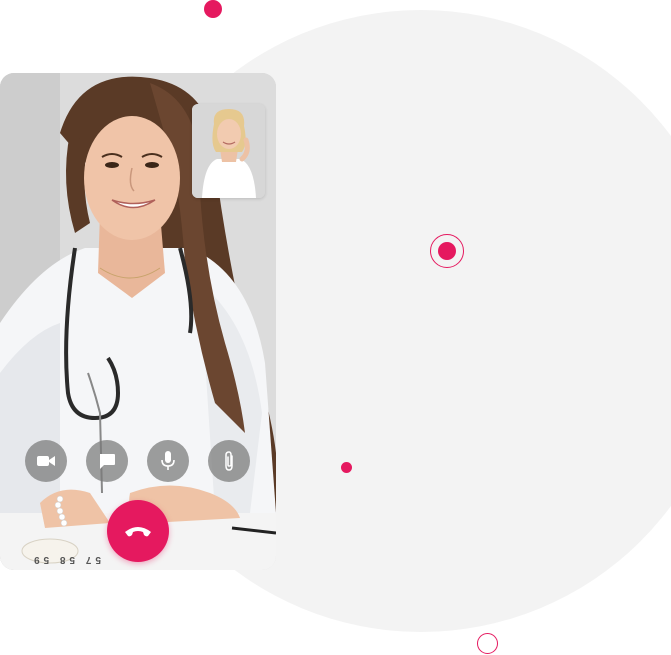  What do you see at coordinates (346, 467) in the screenshot?
I see `decorative-small-dot` at bounding box center [346, 467].